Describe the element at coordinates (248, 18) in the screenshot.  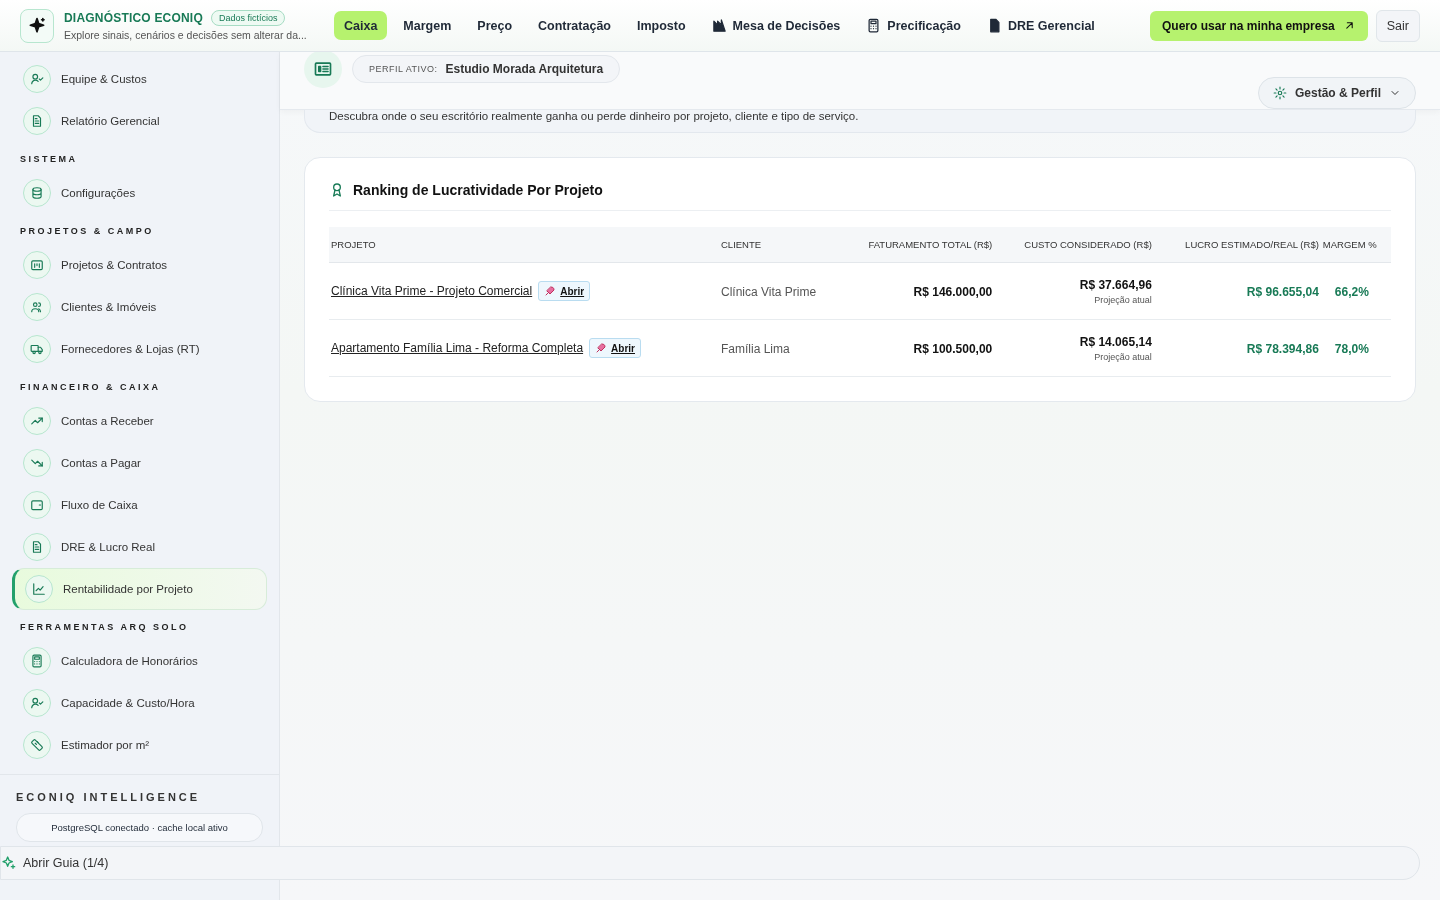
I see `demo-badge: Dados fictícios` at that location.